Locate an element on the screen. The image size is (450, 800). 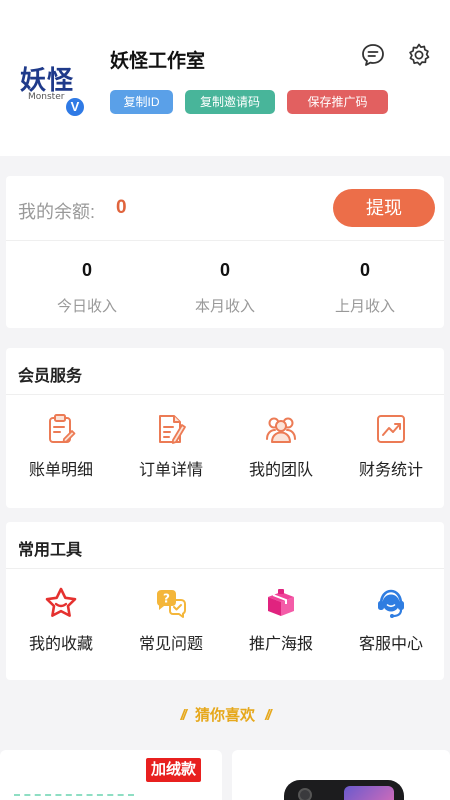
grid-label: 我的收藏 is located at coordinates (60, 644).